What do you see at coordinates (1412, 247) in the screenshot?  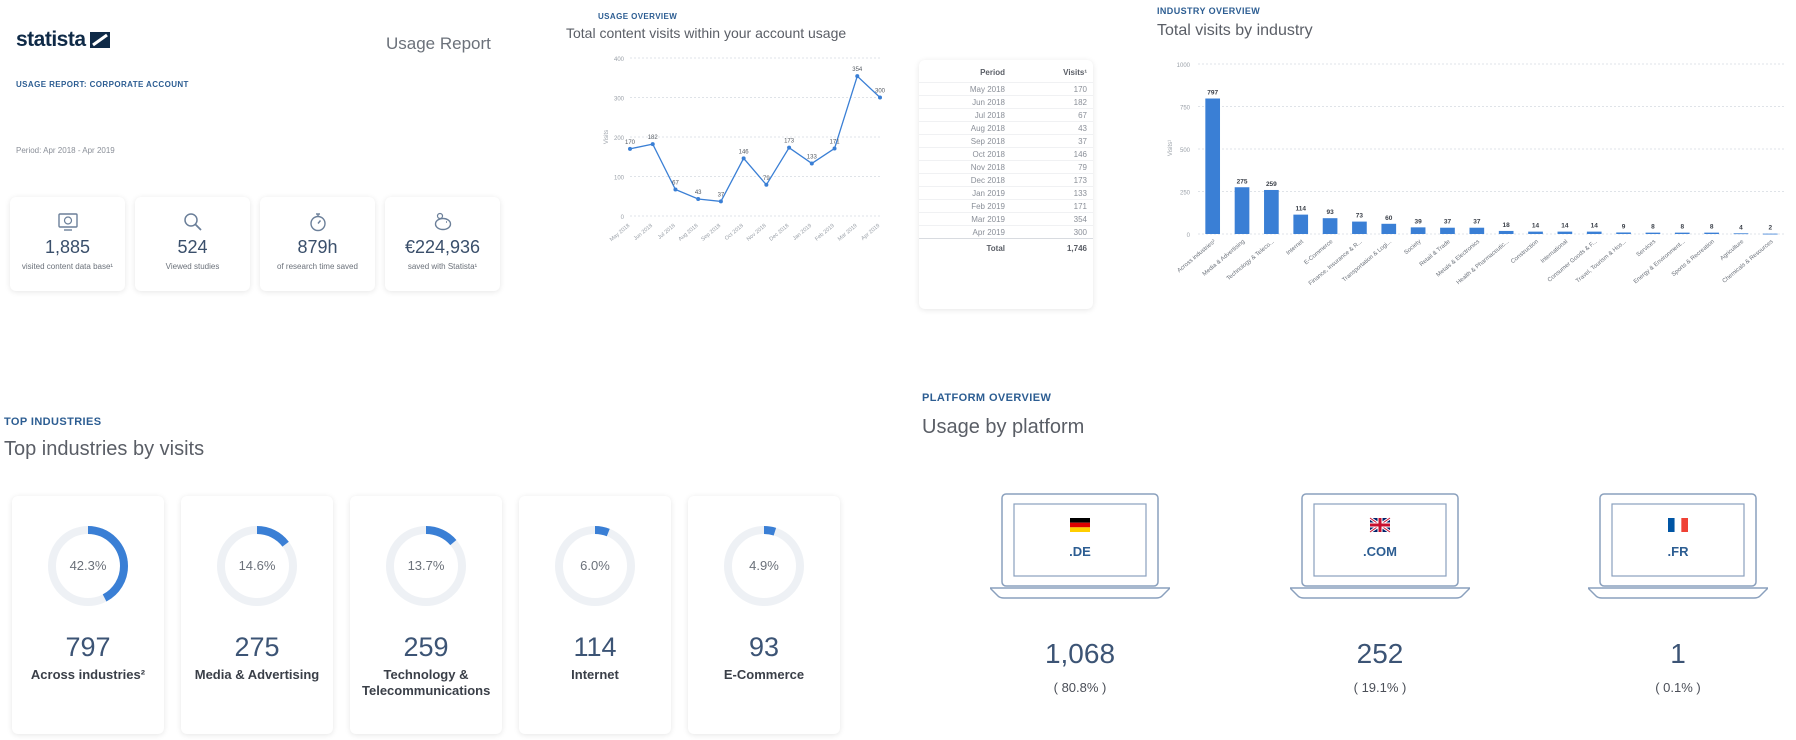 I see `x-tick-label: Society` at bounding box center [1412, 247].